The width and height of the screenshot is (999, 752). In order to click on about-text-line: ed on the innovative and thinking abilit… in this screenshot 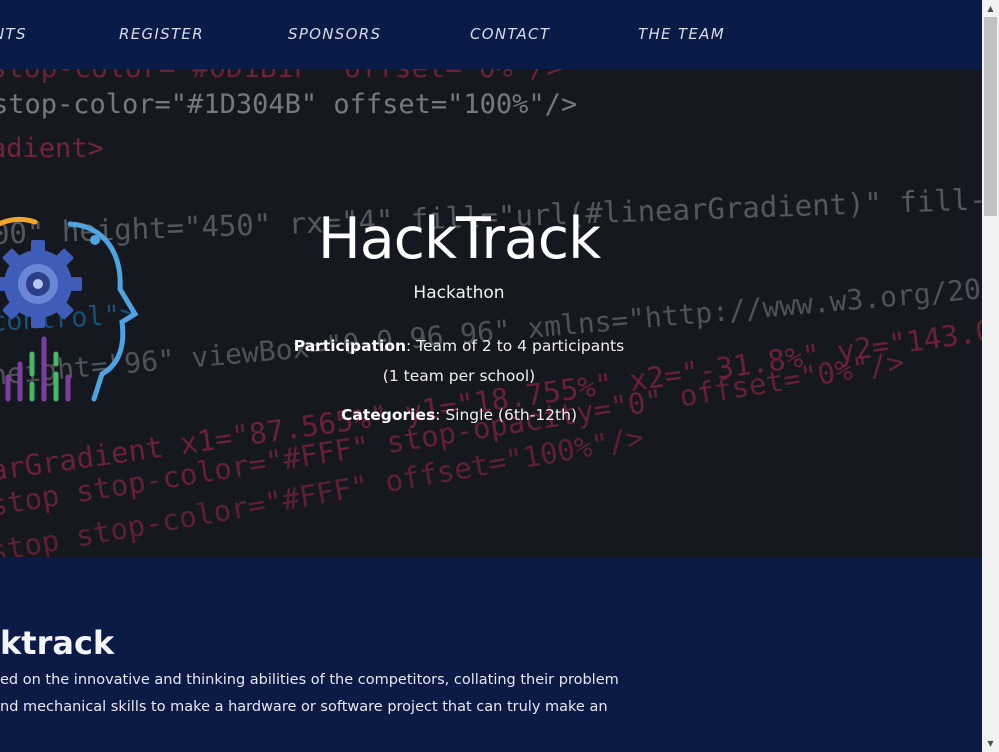, I will do `click(309, 680)`.